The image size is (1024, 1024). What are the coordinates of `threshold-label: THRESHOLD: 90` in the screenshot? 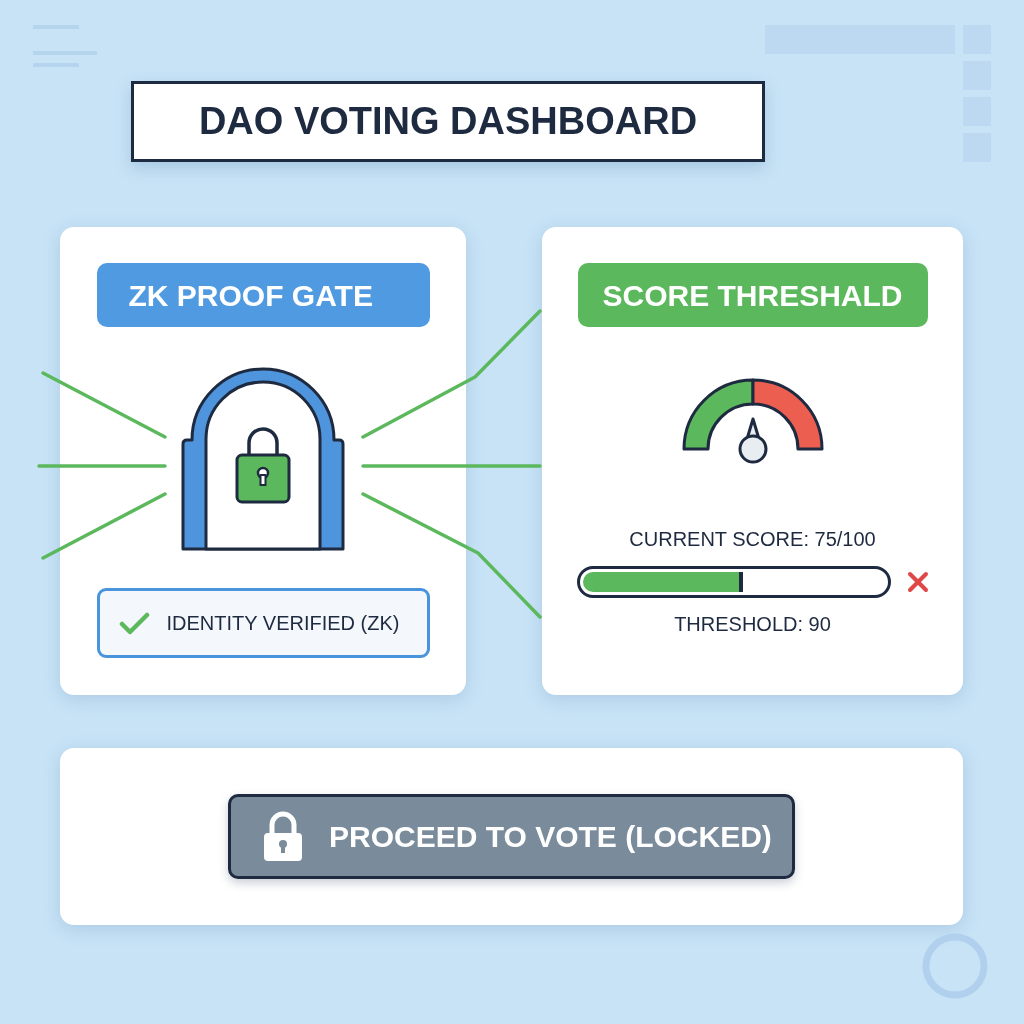 It's located at (752, 624).